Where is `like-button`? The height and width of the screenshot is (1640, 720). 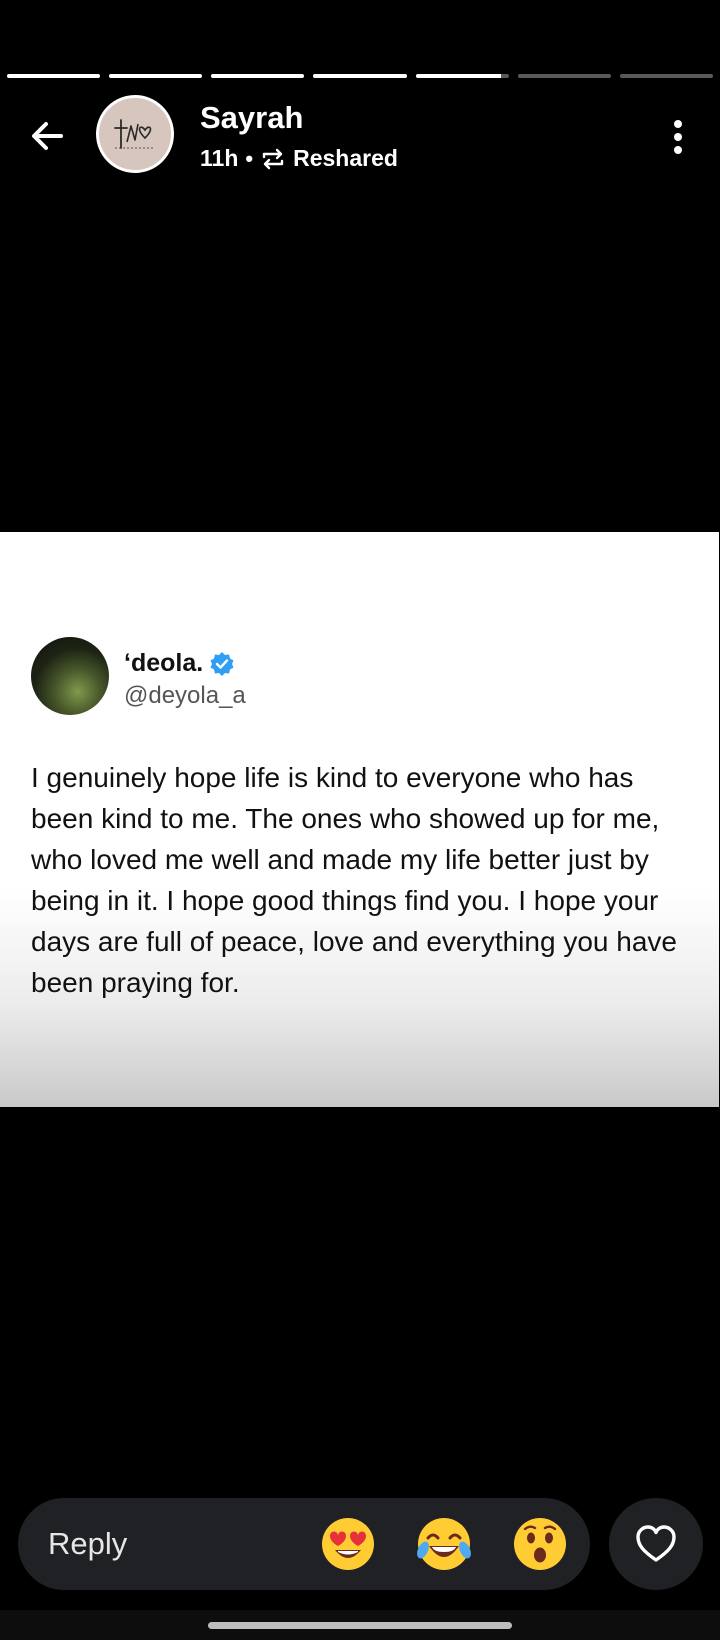
like-button is located at coordinates (656, 1544).